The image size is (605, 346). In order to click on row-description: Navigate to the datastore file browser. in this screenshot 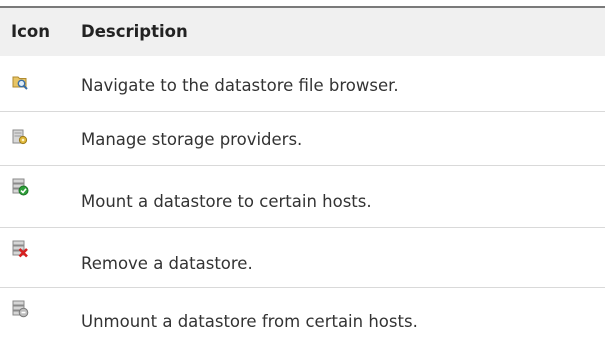, I will do `click(240, 85)`.